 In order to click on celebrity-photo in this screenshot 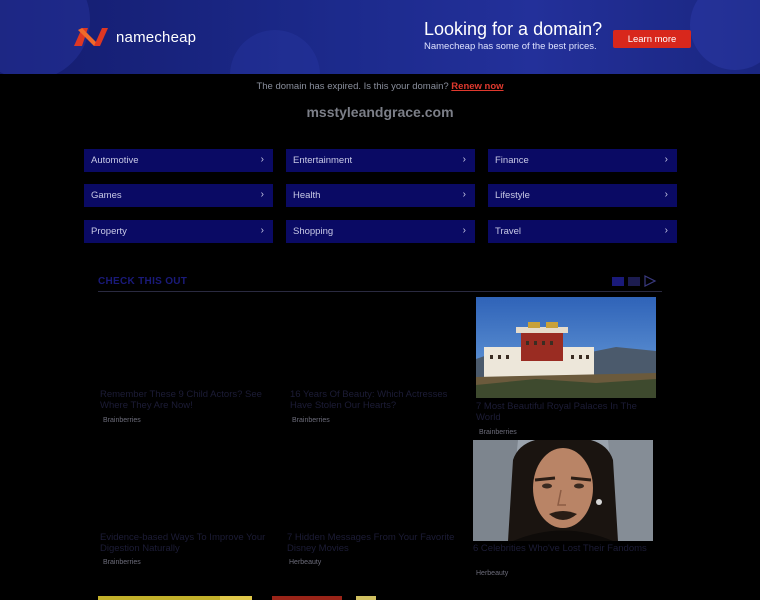, I will do `click(563, 490)`.